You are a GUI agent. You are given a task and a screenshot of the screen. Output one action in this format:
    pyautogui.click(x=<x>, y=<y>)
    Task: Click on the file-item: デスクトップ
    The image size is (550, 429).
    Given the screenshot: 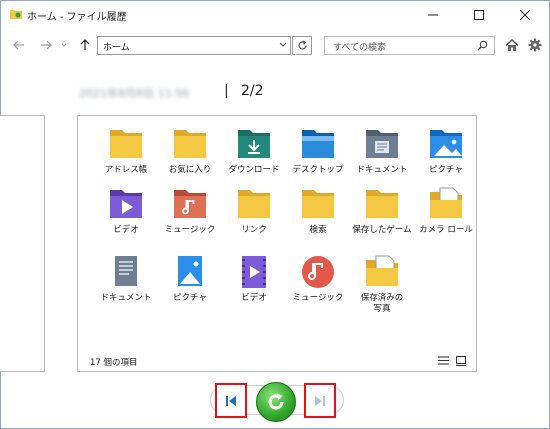 What is the action you would take?
    pyautogui.click(x=318, y=151)
    